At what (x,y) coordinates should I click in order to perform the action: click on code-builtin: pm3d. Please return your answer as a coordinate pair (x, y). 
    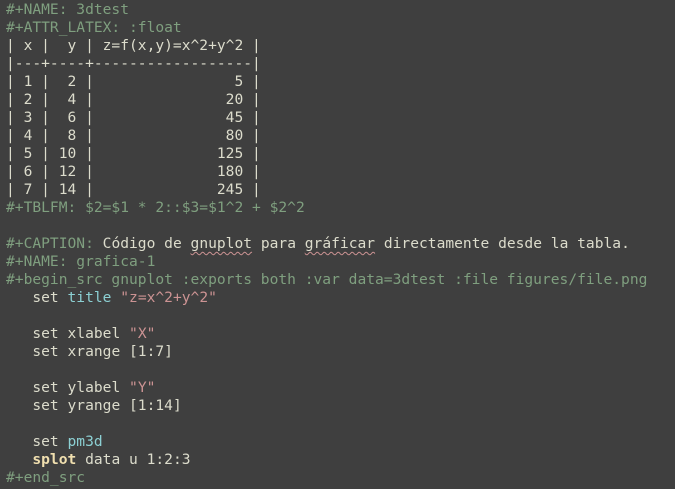
    Looking at the image, I should click on (85, 441).